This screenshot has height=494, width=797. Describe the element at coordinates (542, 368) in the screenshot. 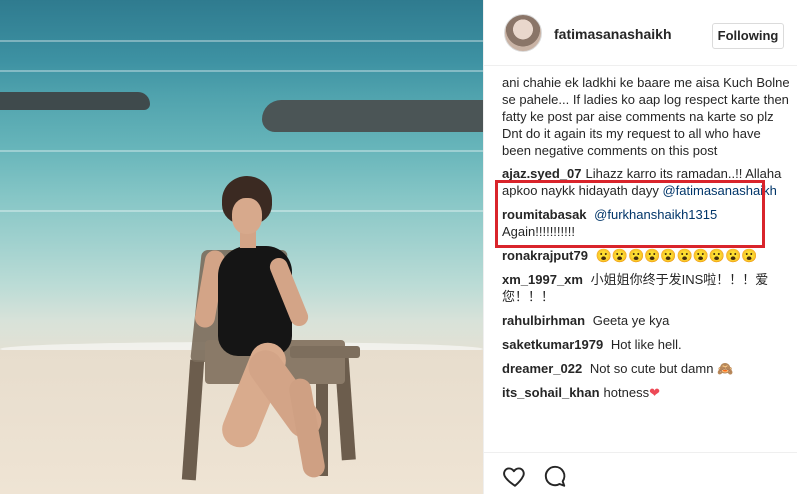

I see `comment-username: dreamer_022` at that location.